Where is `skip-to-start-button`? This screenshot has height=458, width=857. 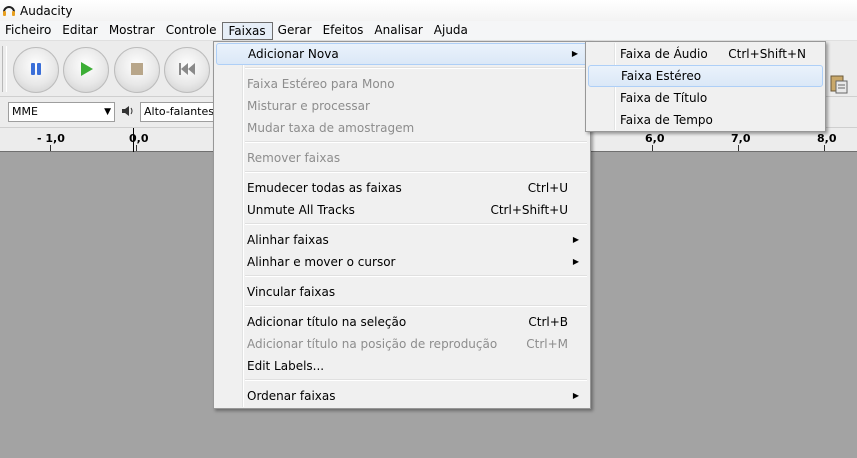
skip-to-start-button is located at coordinates (187, 70).